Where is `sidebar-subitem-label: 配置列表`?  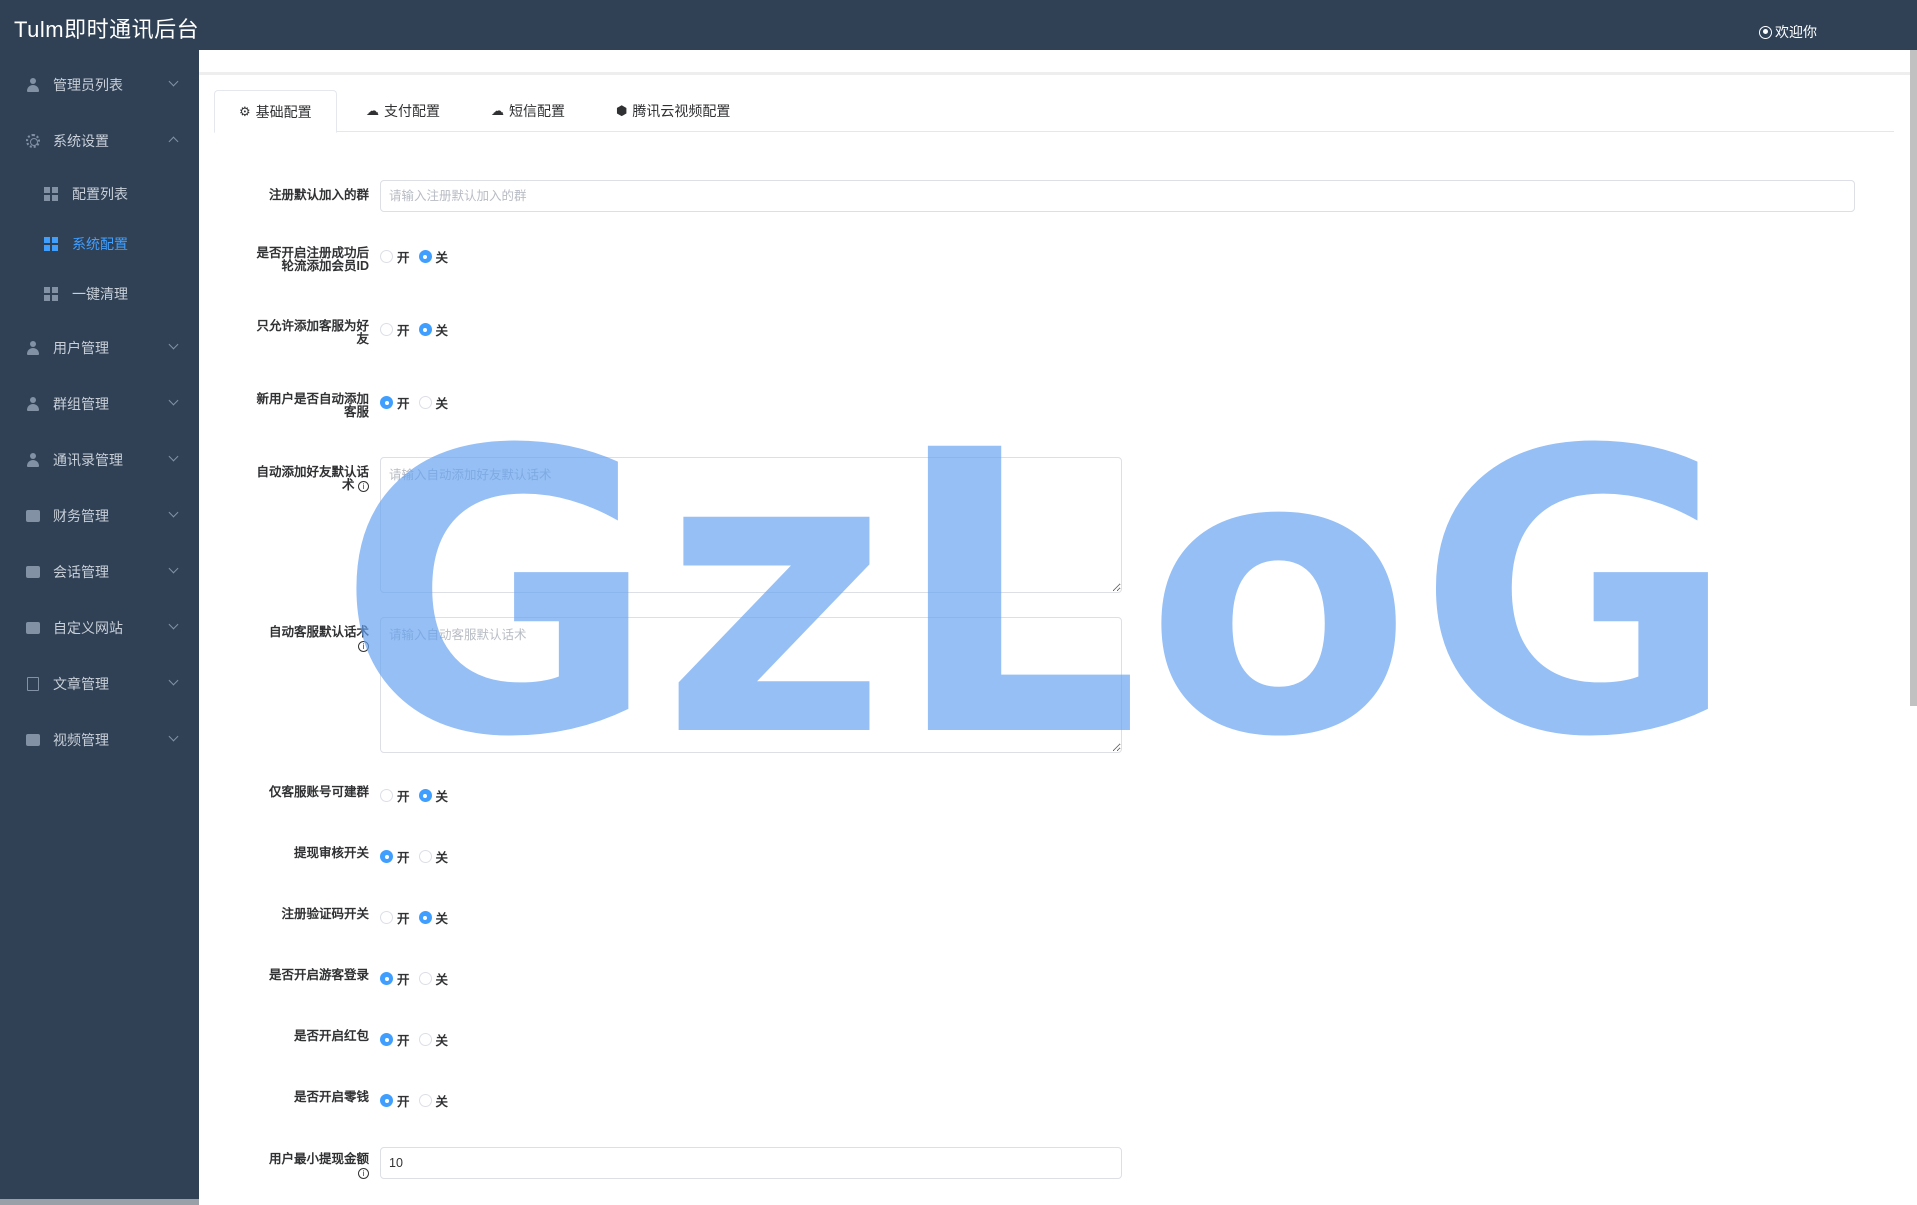 sidebar-subitem-label: 配置列表 is located at coordinates (100, 194).